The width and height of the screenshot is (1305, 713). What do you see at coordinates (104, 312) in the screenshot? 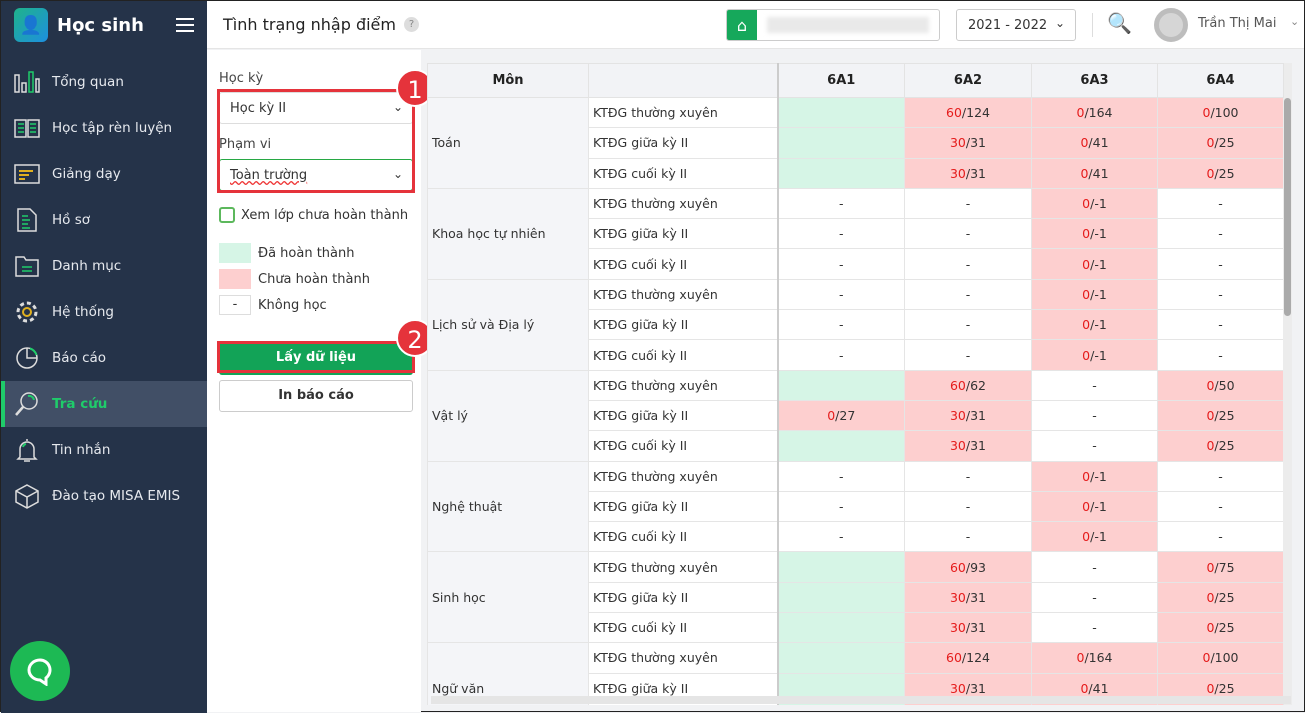
I see `sidebar-item-he-thong: Hệ thống` at bounding box center [104, 312].